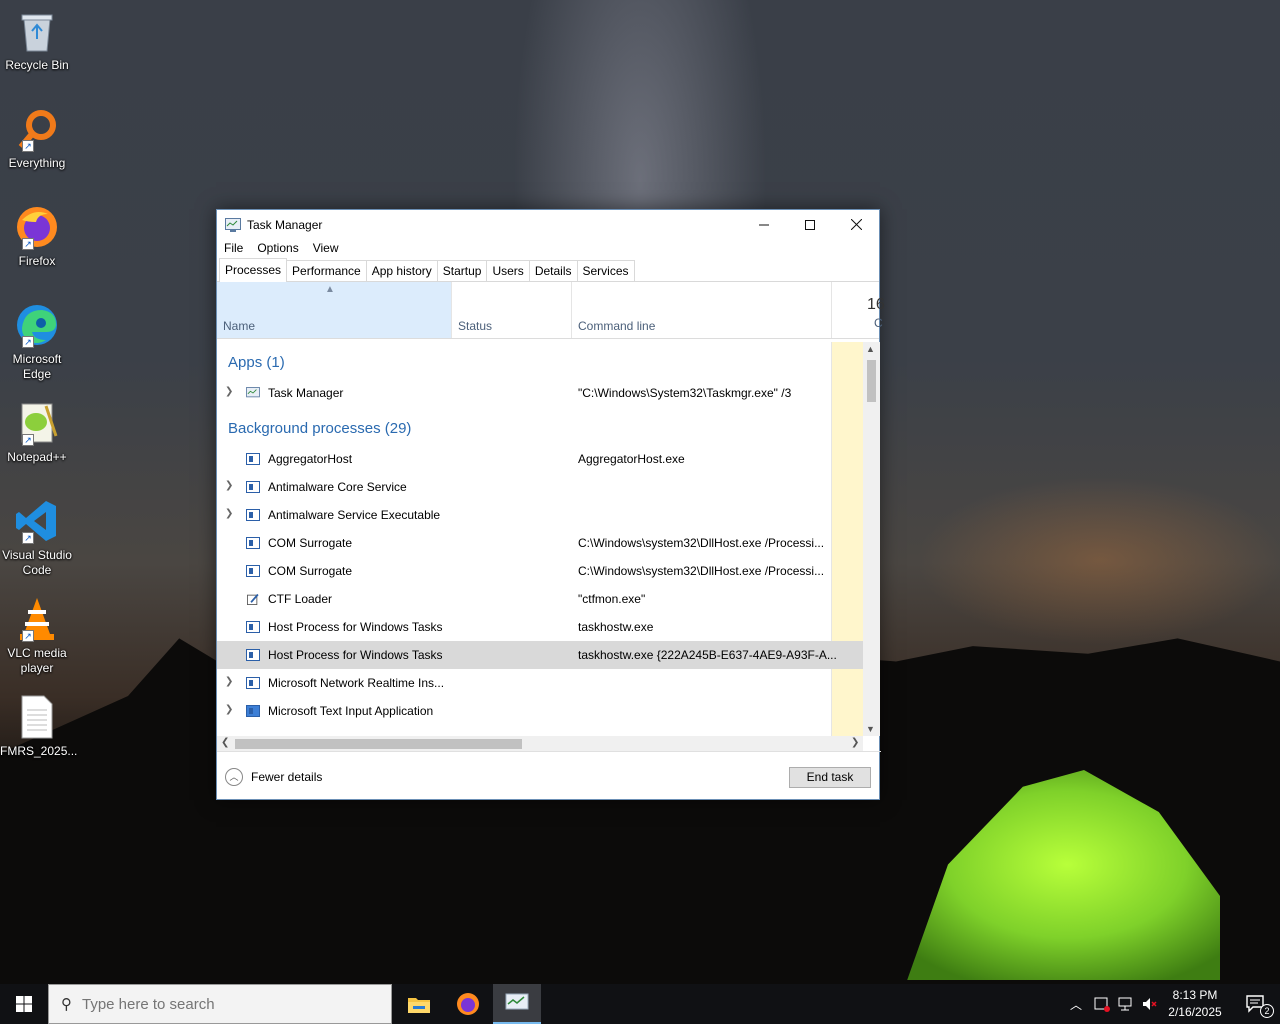 The width and height of the screenshot is (1280, 1024). I want to click on folder-icon, so click(419, 1005).